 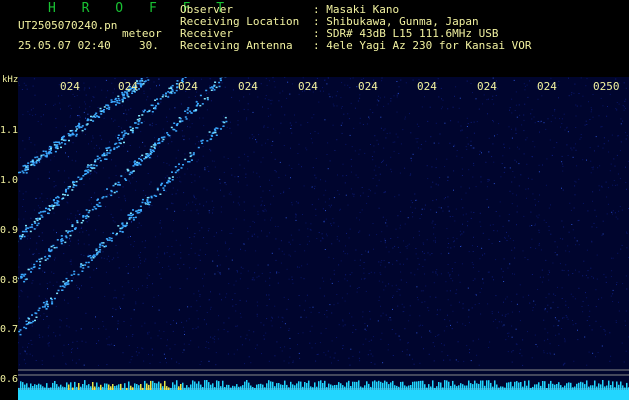 What do you see at coordinates (9, 280) in the screenshot?
I see `y-tick-label: 0.8` at bounding box center [9, 280].